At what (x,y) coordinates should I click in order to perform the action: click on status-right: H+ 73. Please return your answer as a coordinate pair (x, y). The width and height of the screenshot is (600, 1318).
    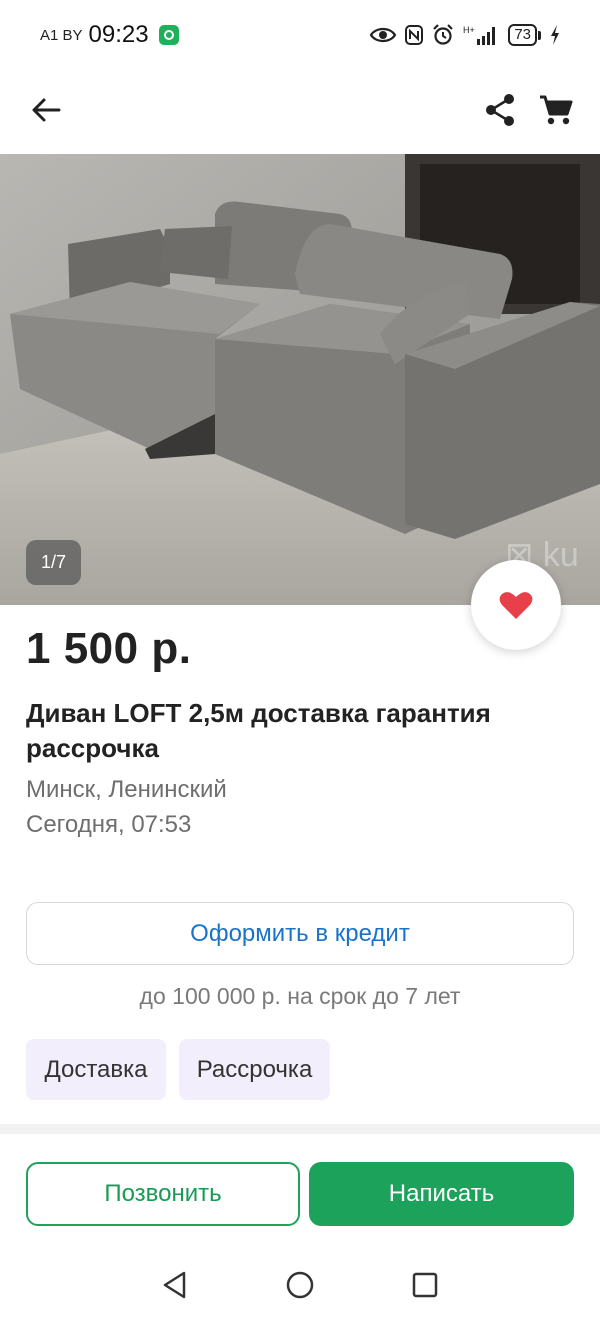
    Looking at the image, I should click on (465, 35).